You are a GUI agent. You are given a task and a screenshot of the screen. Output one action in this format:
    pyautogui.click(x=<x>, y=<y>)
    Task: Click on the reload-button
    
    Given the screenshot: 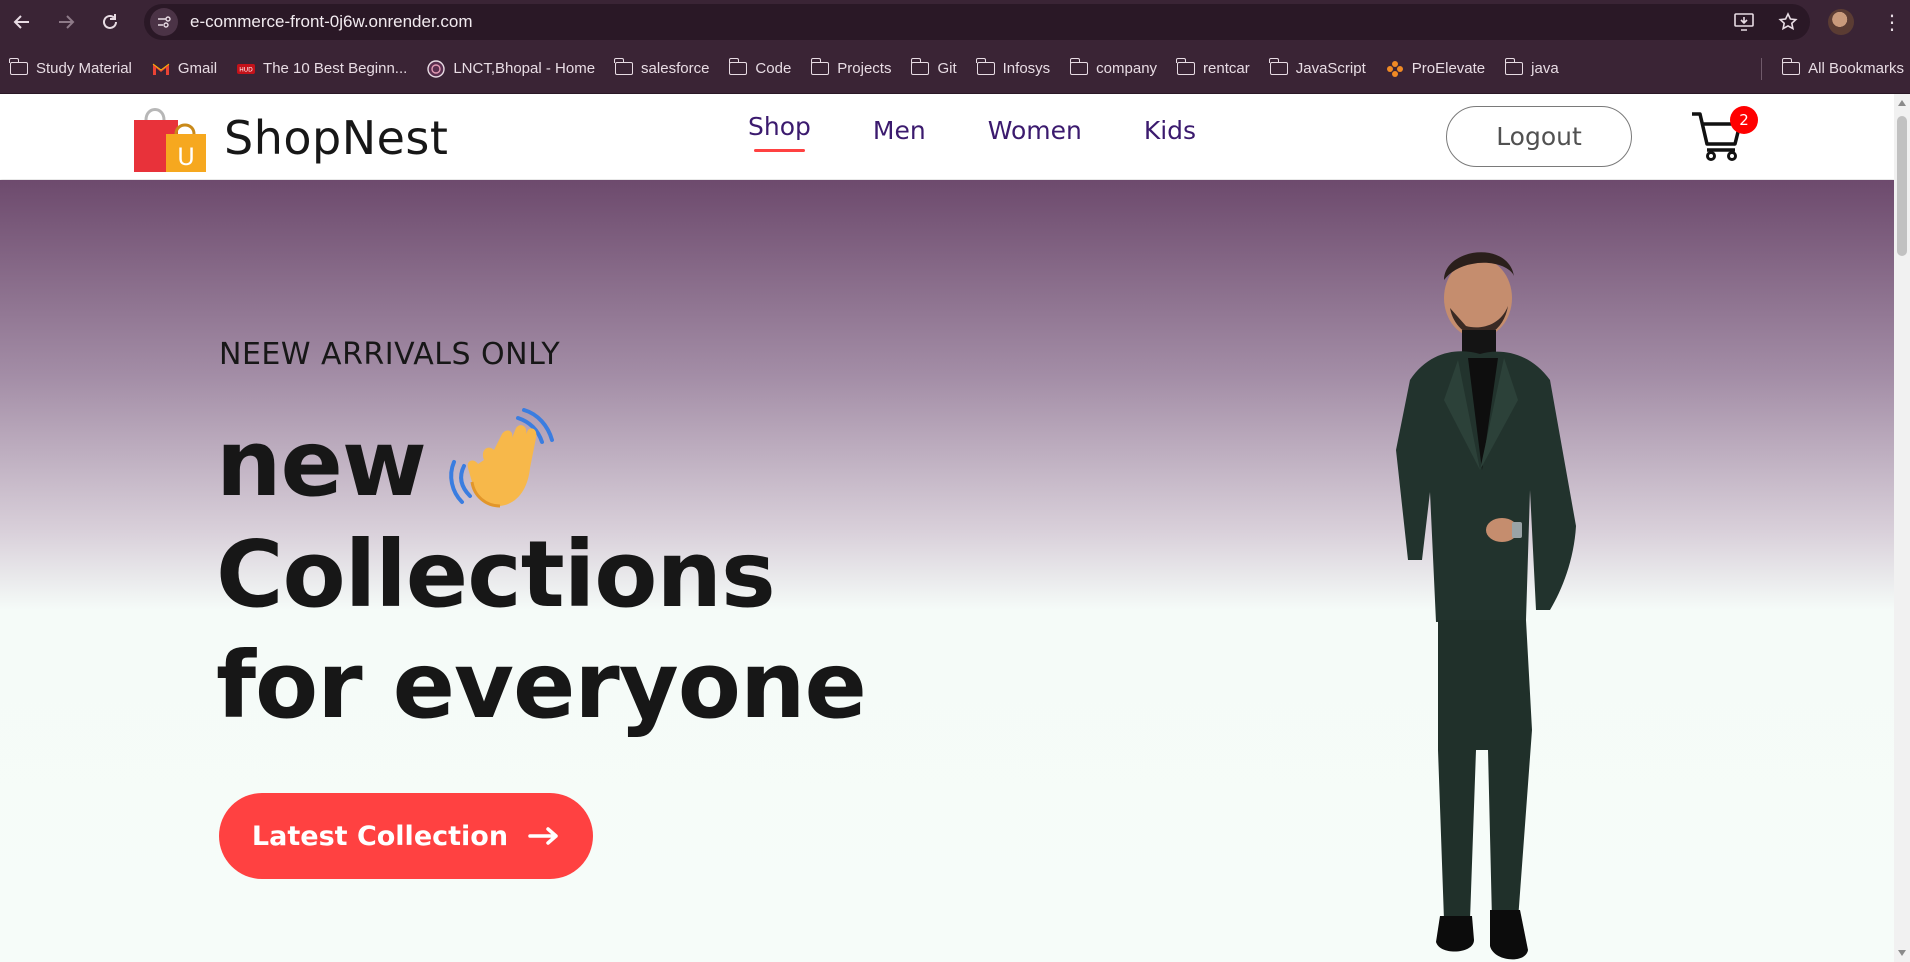 What is the action you would take?
    pyautogui.click(x=110, y=22)
    